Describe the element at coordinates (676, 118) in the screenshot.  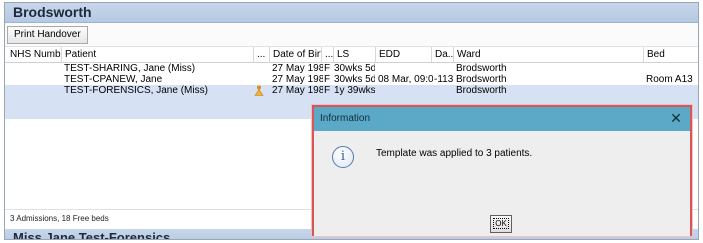
I see `close-icon: ✕` at that location.